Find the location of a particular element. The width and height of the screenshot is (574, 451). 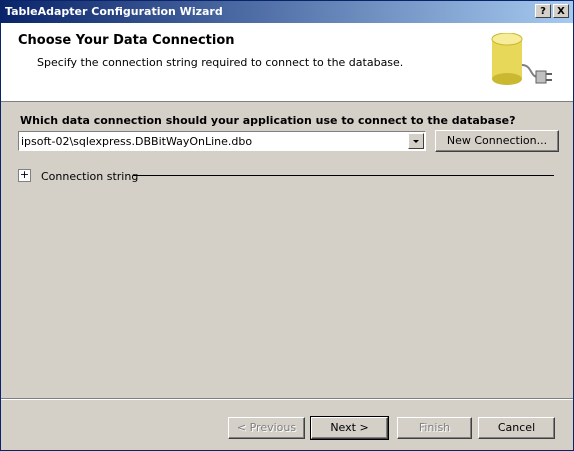

next-button: Next > is located at coordinates (349, 428).